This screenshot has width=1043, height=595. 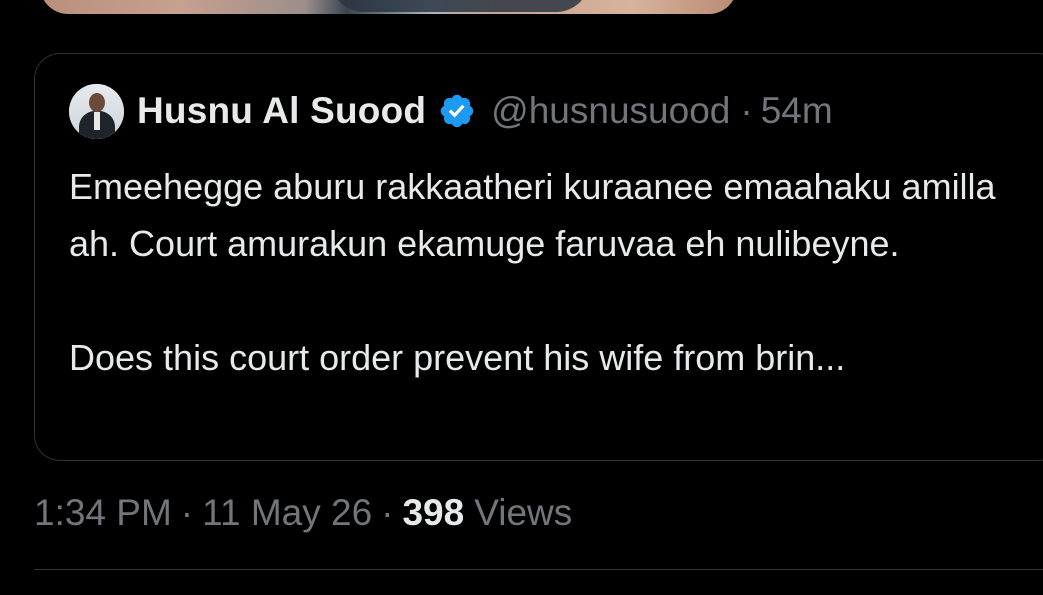 What do you see at coordinates (523, 513) in the screenshot?
I see `views-label: Views` at bounding box center [523, 513].